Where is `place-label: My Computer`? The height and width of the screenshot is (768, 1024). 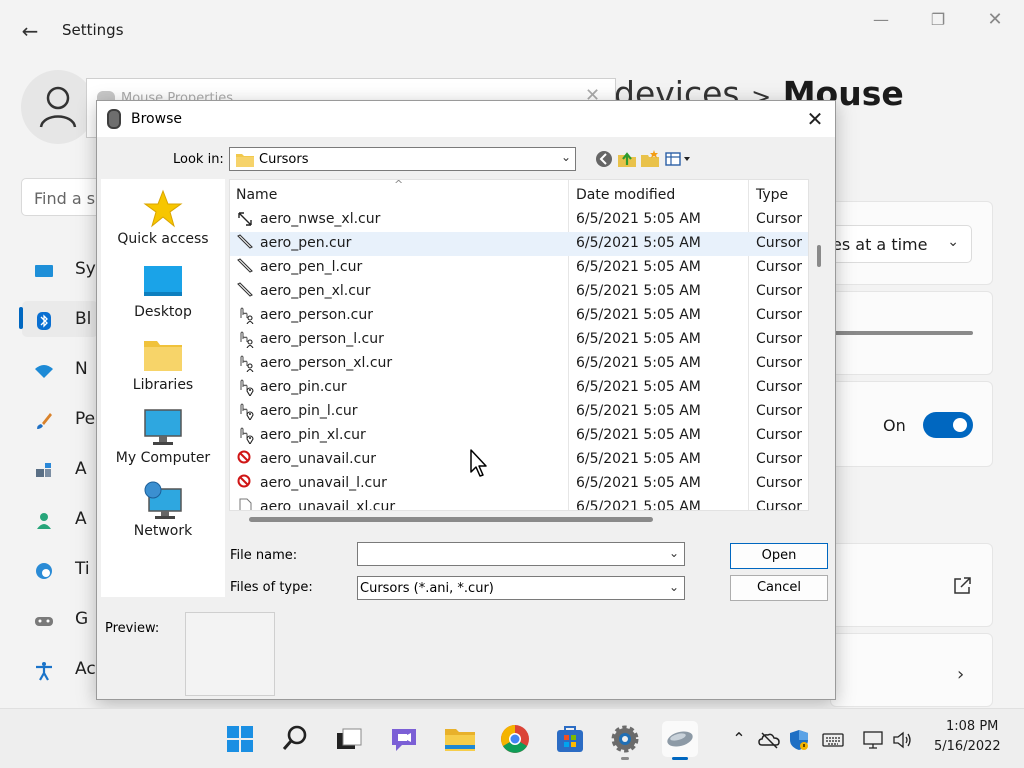
place-label: My Computer is located at coordinates (163, 458).